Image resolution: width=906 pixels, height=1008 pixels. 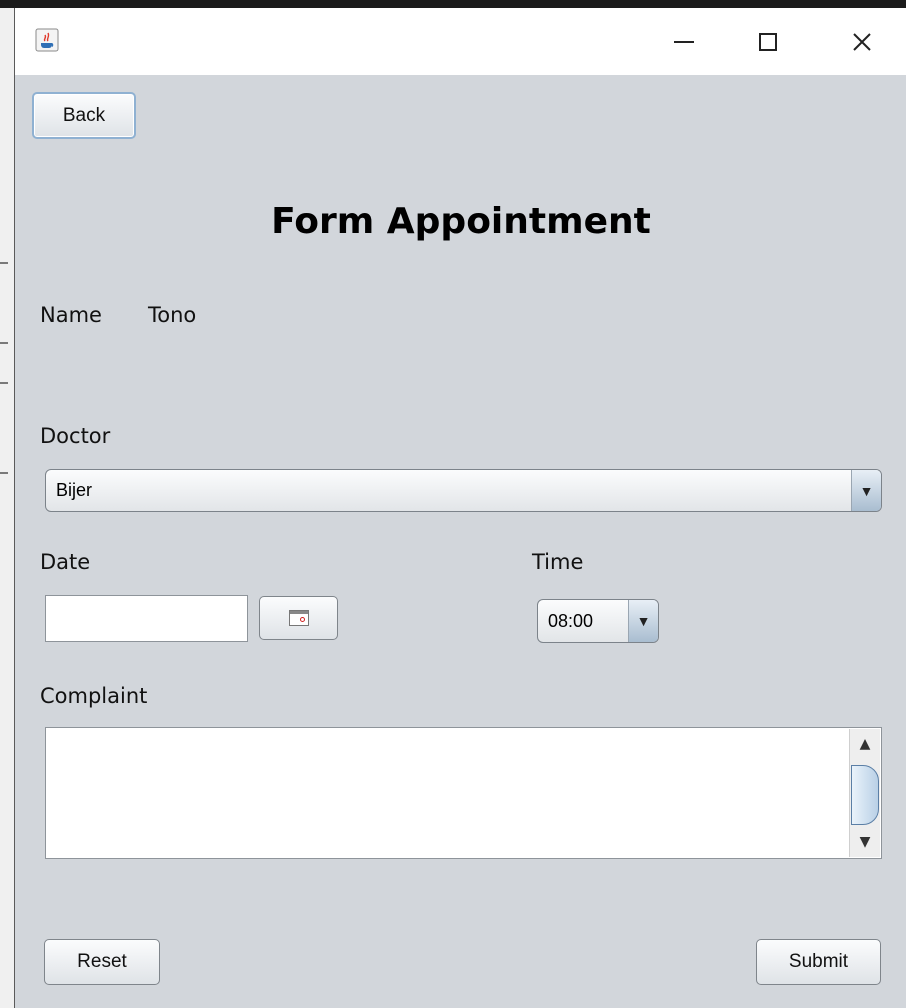 I want to click on minimize-icon, so click(x=684, y=42).